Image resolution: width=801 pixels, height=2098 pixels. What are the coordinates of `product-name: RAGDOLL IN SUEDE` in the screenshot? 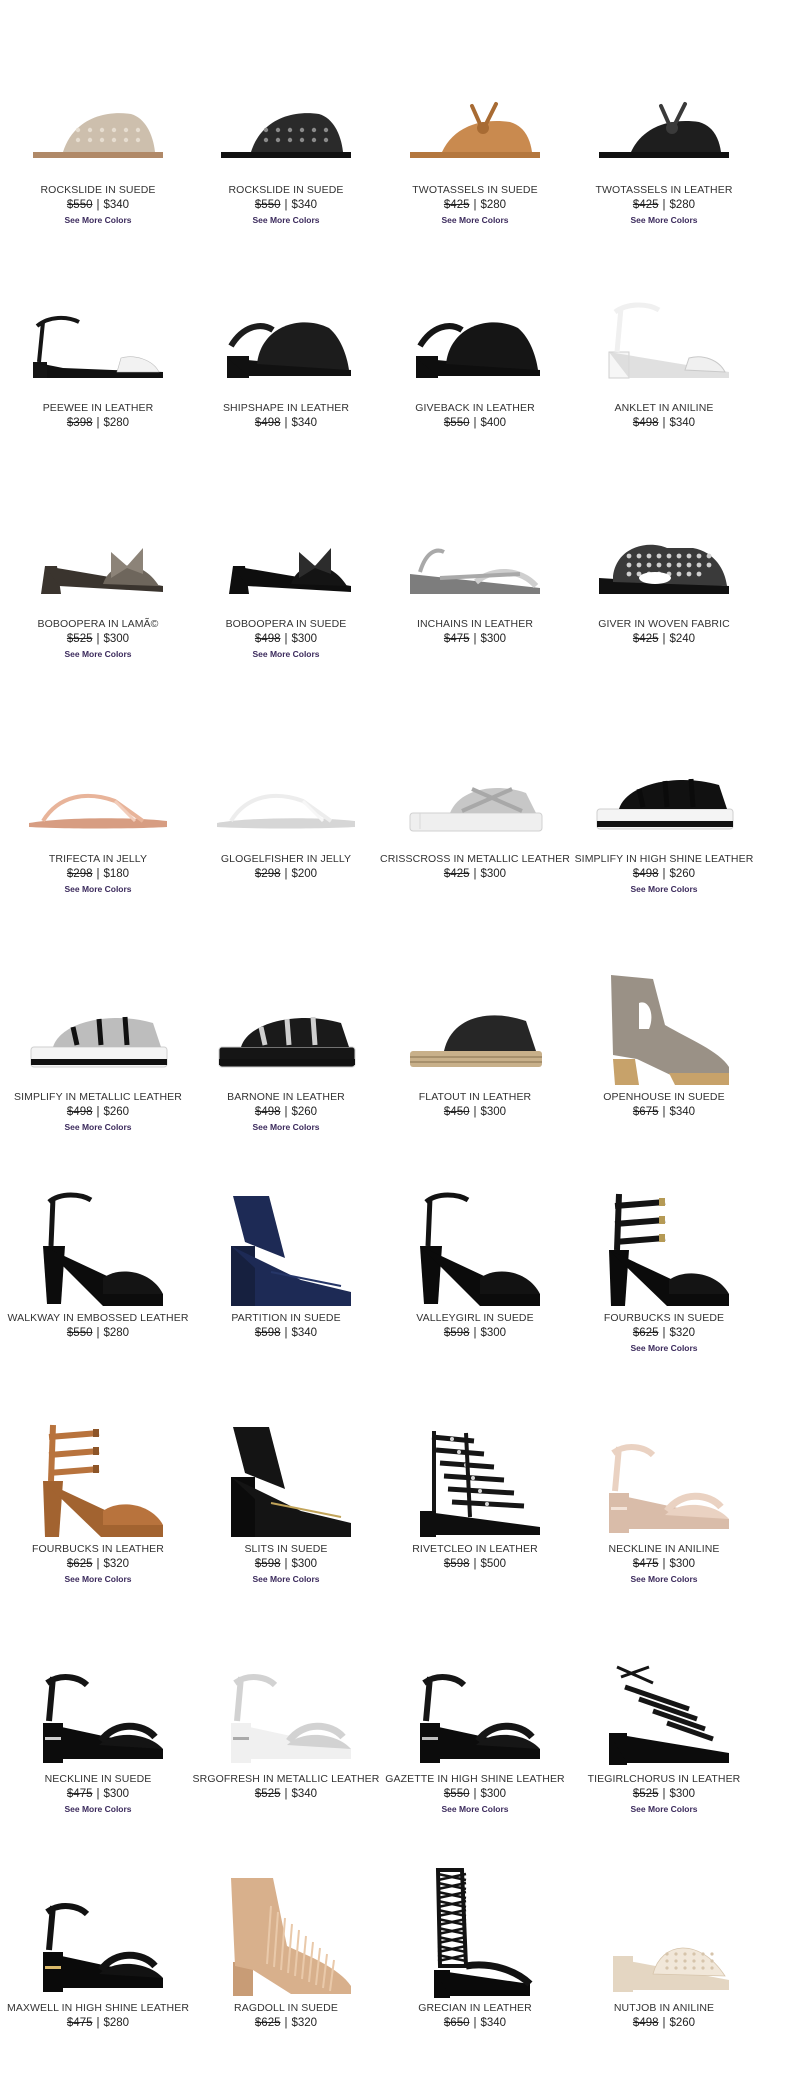 It's located at (286, 2008).